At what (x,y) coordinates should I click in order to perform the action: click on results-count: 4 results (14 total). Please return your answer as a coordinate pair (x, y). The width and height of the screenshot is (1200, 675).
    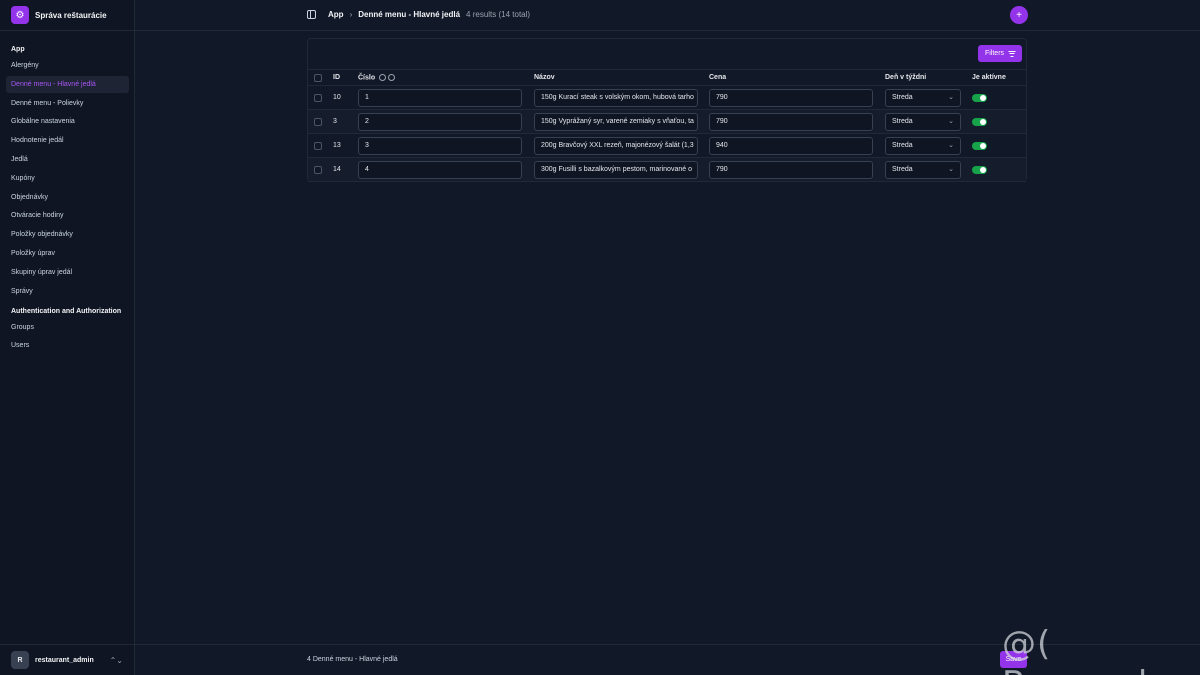
    Looking at the image, I should click on (498, 14).